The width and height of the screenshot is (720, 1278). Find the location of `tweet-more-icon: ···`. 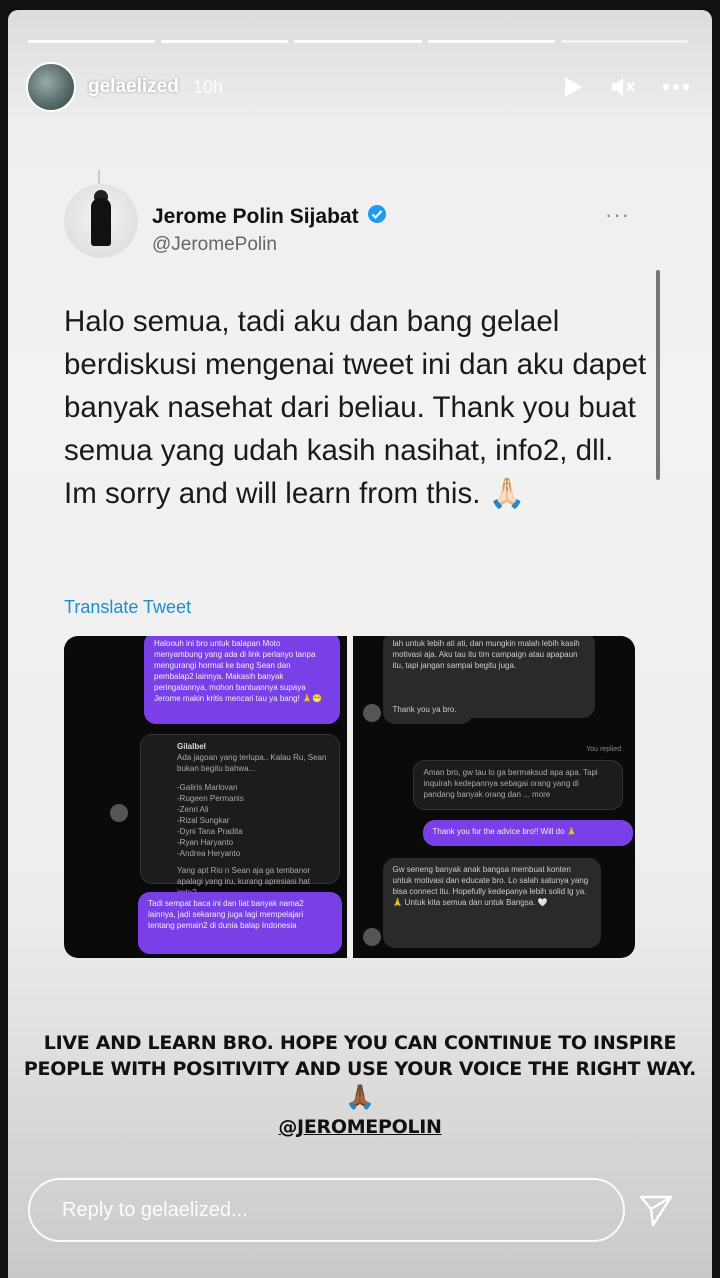

tweet-more-icon: ··· is located at coordinates (617, 215).